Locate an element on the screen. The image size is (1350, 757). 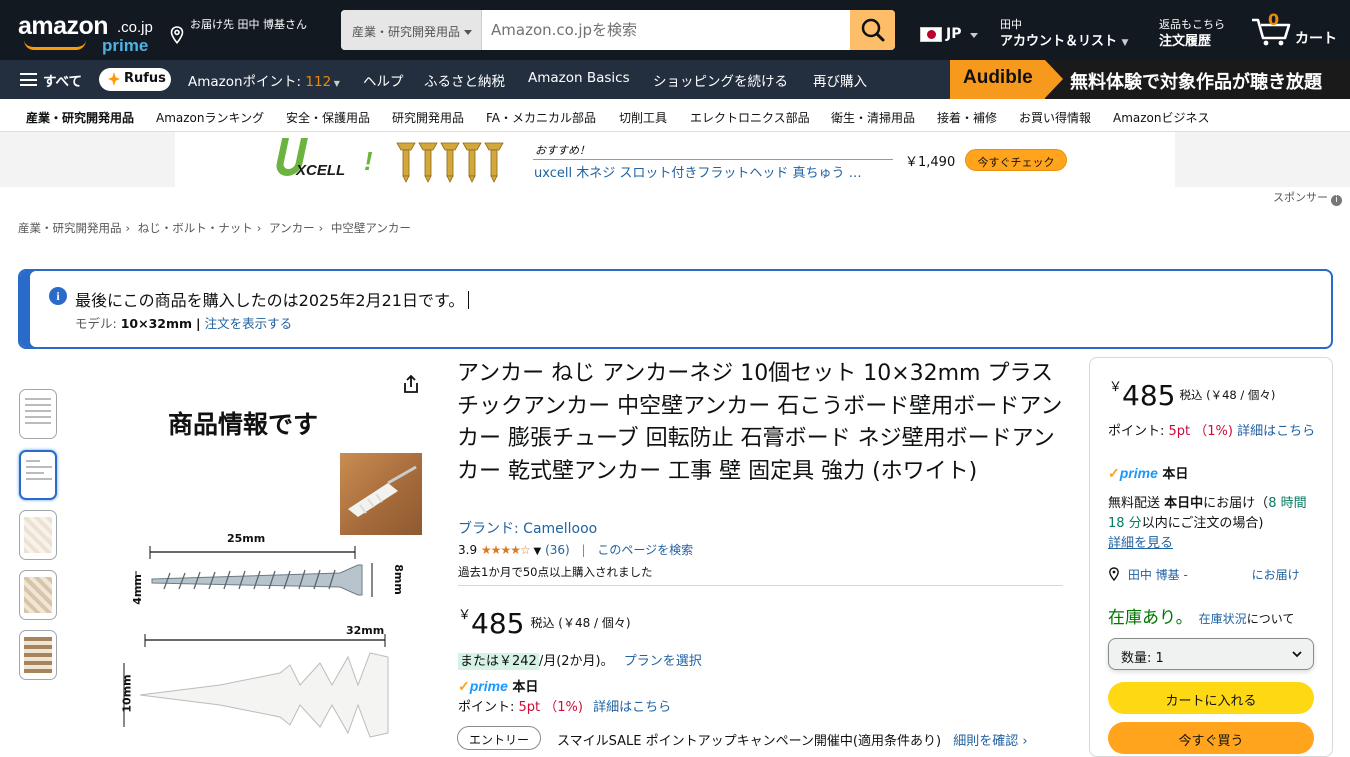
buybox-points: ポイント: 5pt （1%) 詳細はこちら is located at coordinates (1212, 431).